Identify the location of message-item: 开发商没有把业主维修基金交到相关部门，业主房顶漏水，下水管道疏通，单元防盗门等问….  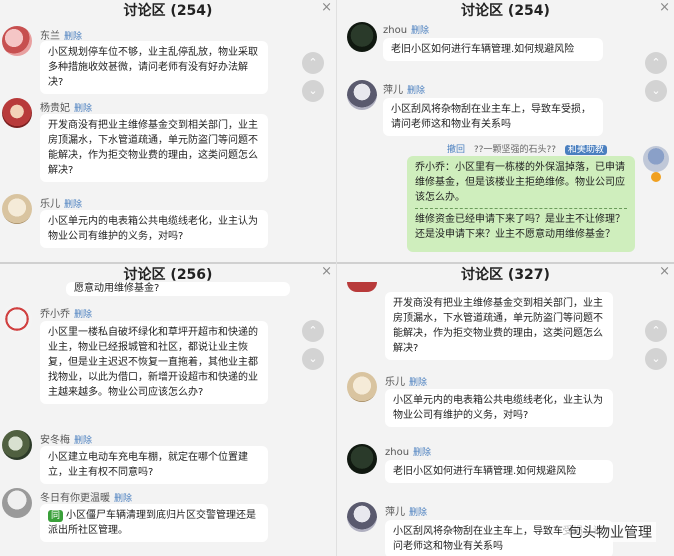
(487, 332).